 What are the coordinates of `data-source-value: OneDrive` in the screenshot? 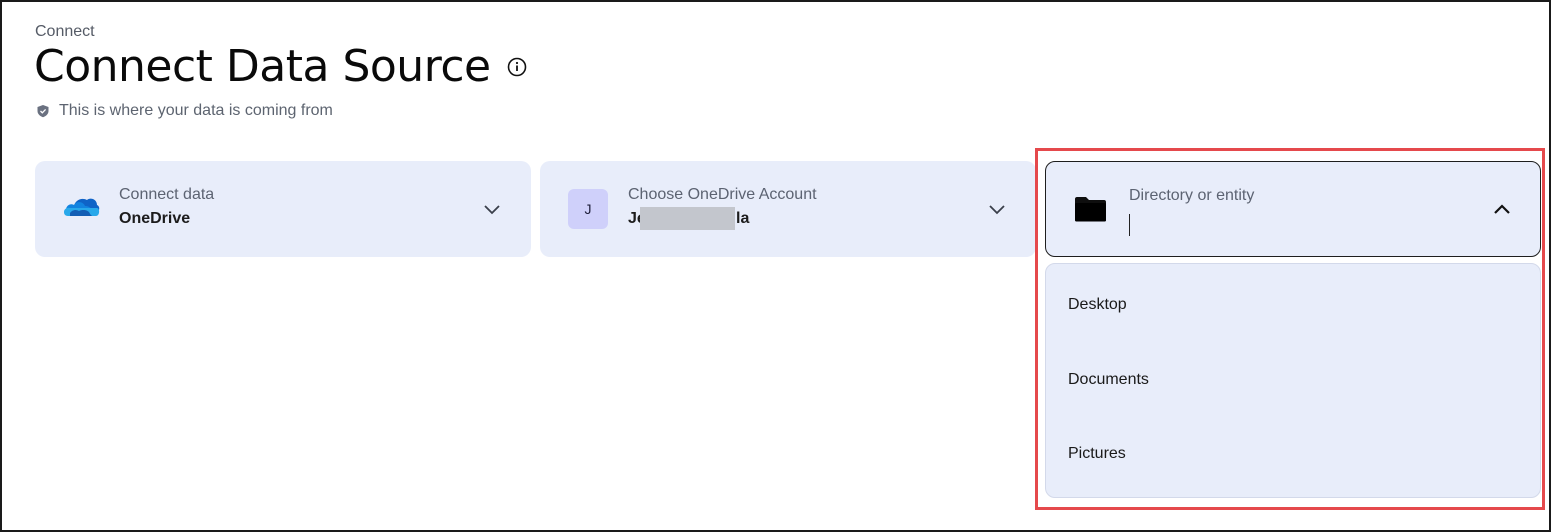 It's located at (155, 218).